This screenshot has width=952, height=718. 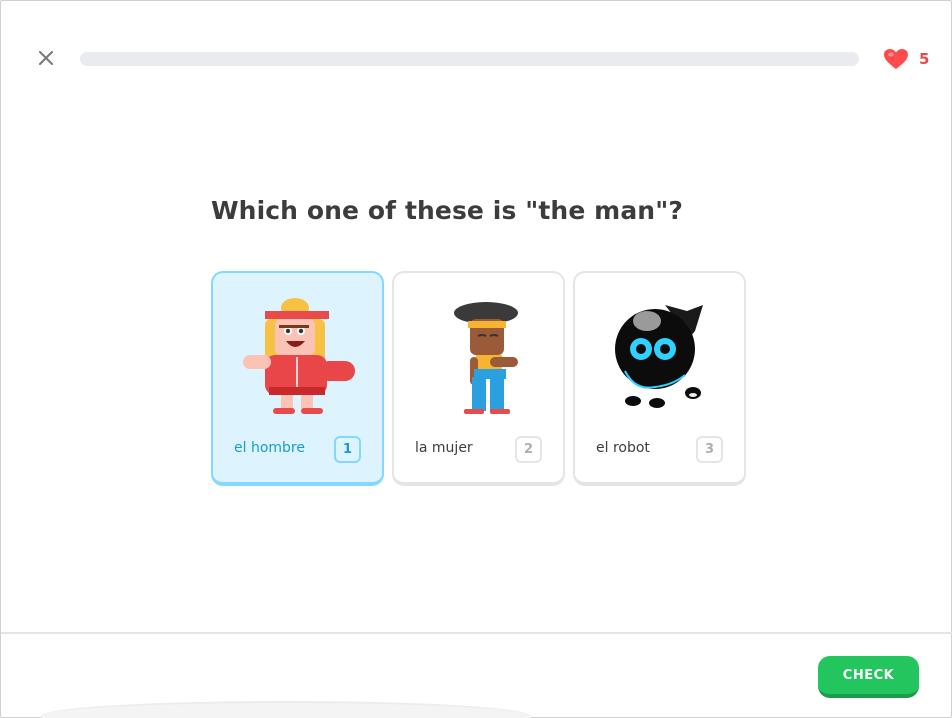 I want to click on man-character-image, so click(x=299, y=356).